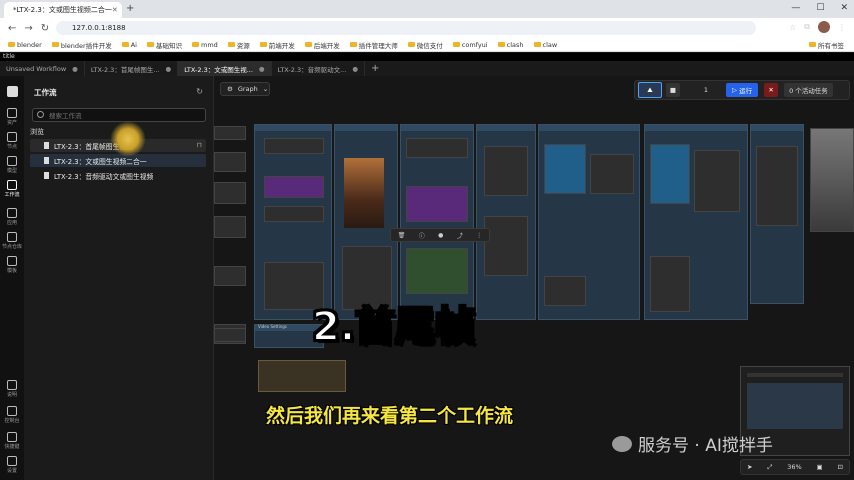  I want to click on bookmark-folder: 后端开发, so click(322, 45).